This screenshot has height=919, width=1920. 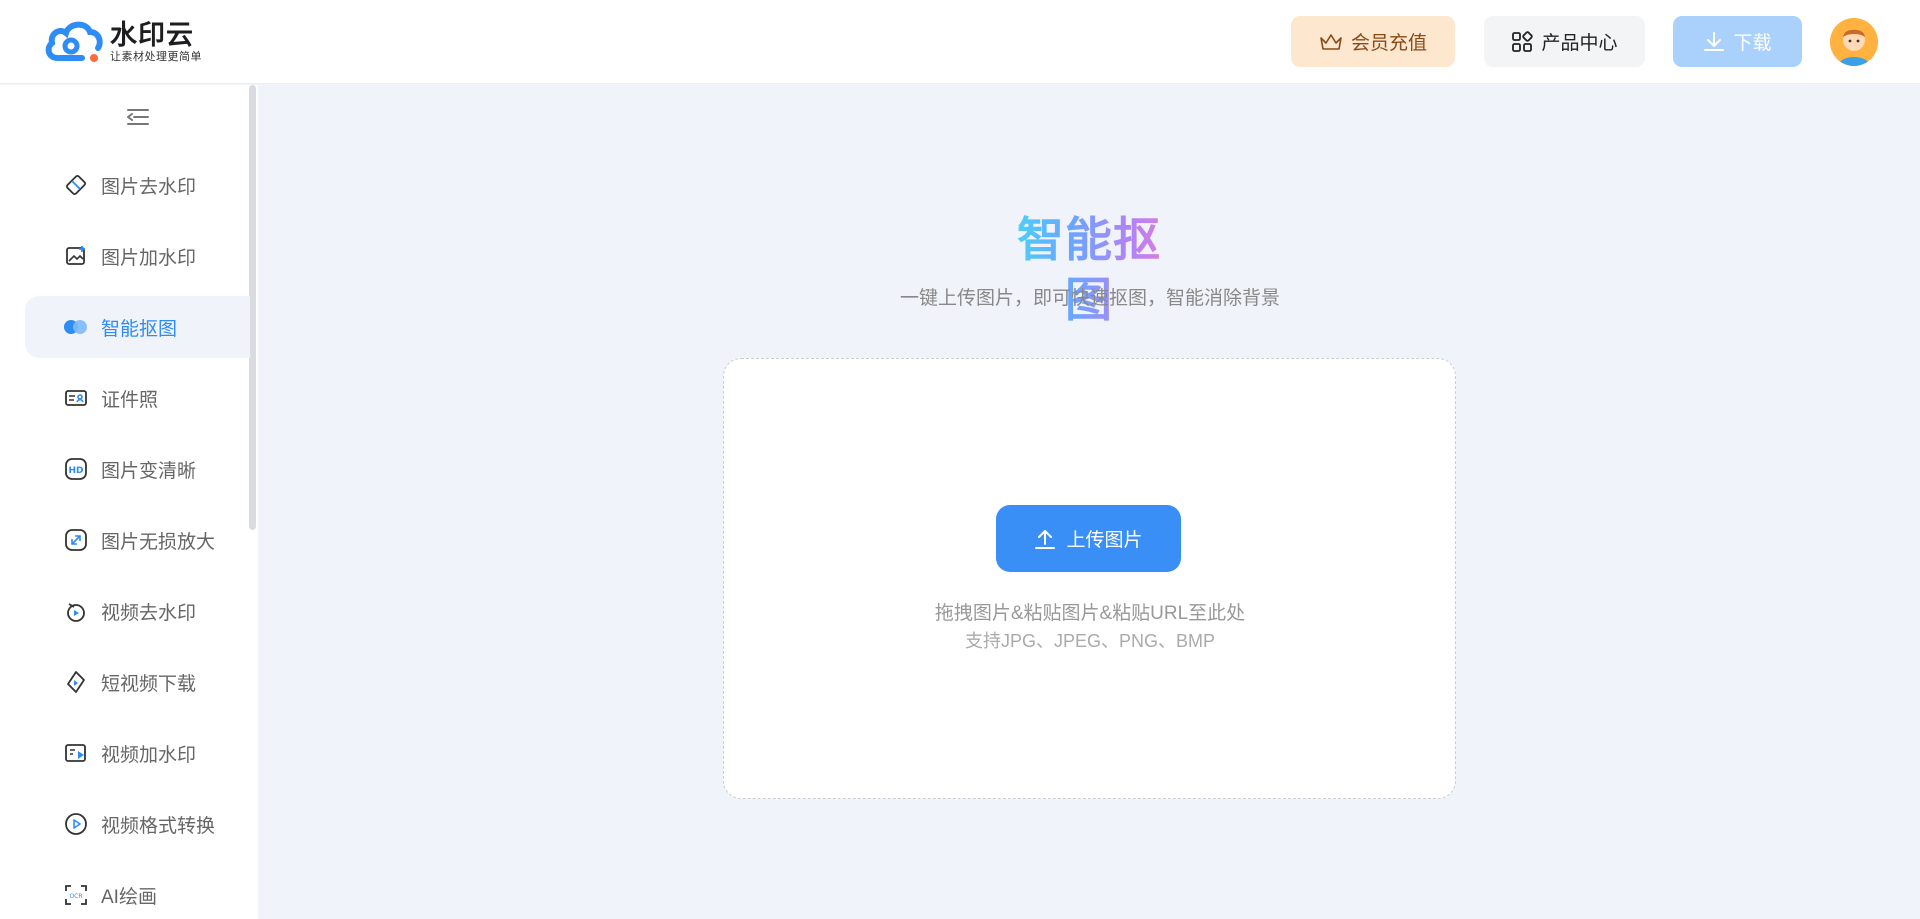 I want to click on download-label: 下载, so click(x=1752, y=43).